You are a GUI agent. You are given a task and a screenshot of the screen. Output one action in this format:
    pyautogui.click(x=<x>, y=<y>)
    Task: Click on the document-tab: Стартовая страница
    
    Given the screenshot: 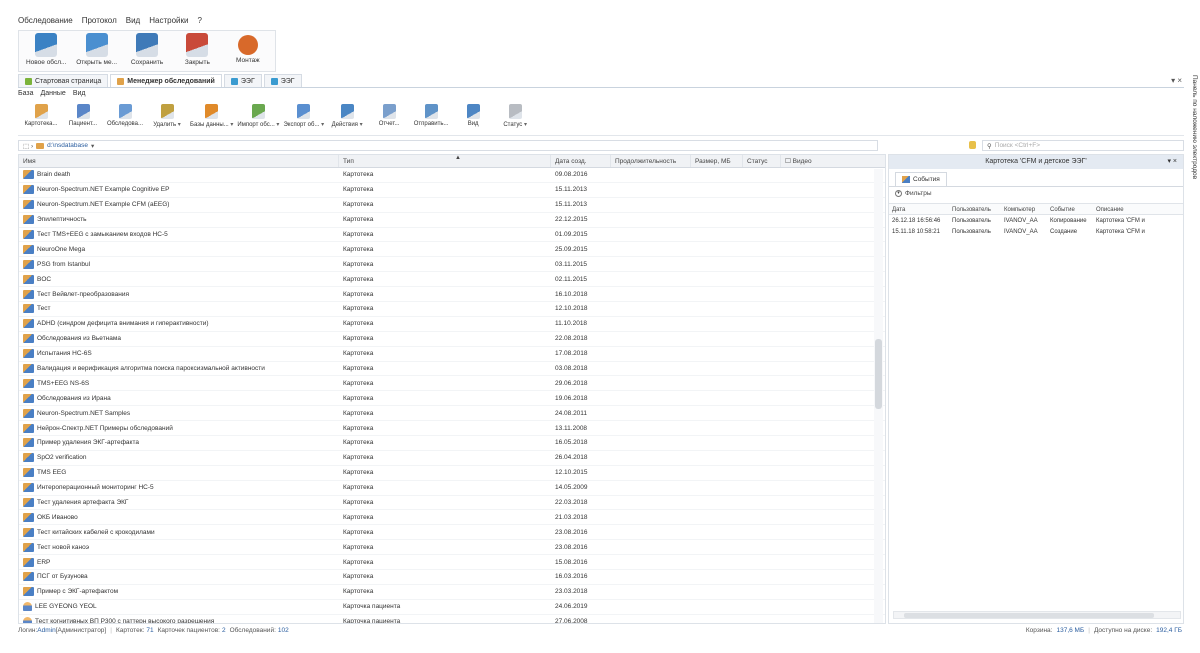 What is the action you would take?
    pyautogui.click(x=63, y=80)
    